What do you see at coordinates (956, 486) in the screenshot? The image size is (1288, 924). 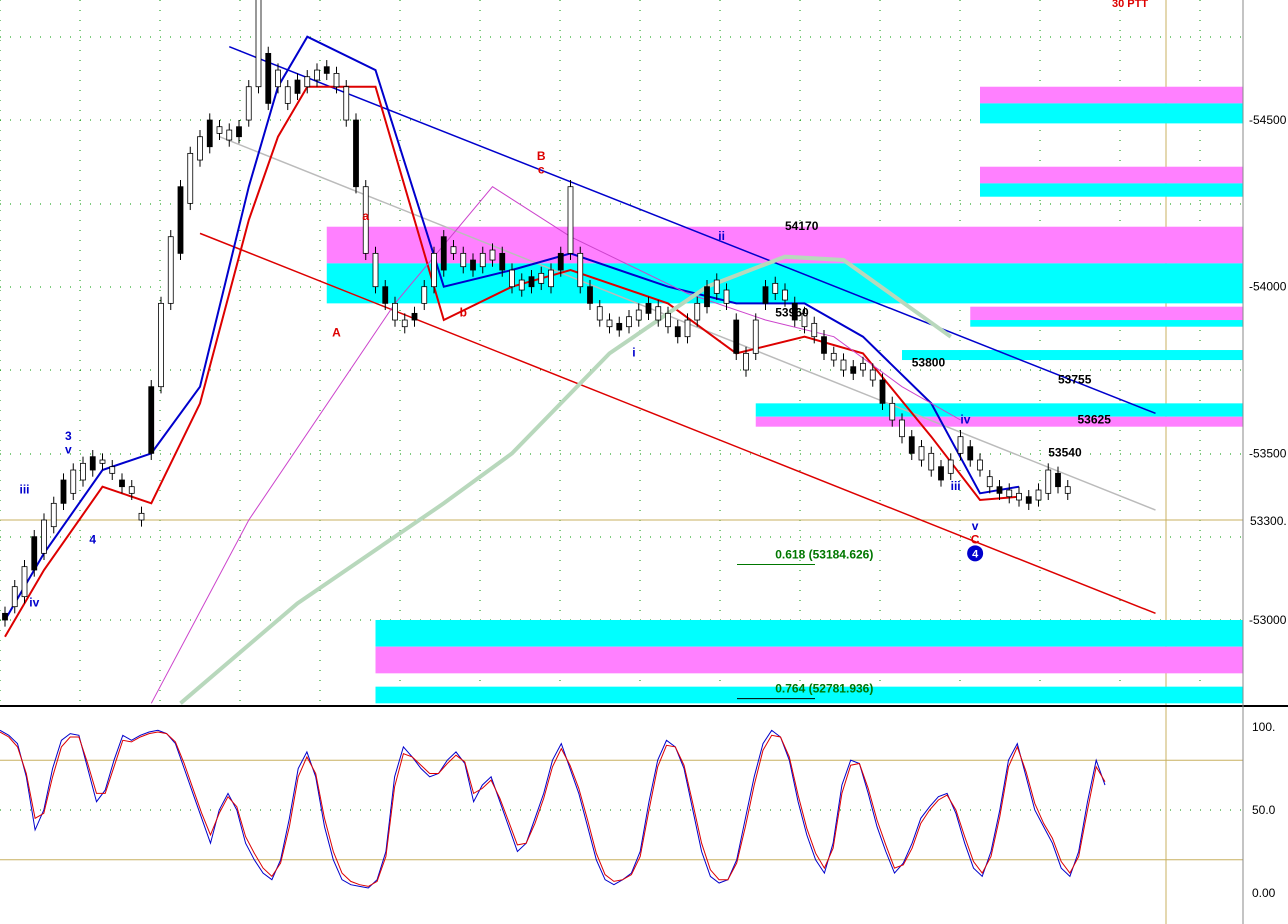 I see `wave-label: iii` at bounding box center [956, 486].